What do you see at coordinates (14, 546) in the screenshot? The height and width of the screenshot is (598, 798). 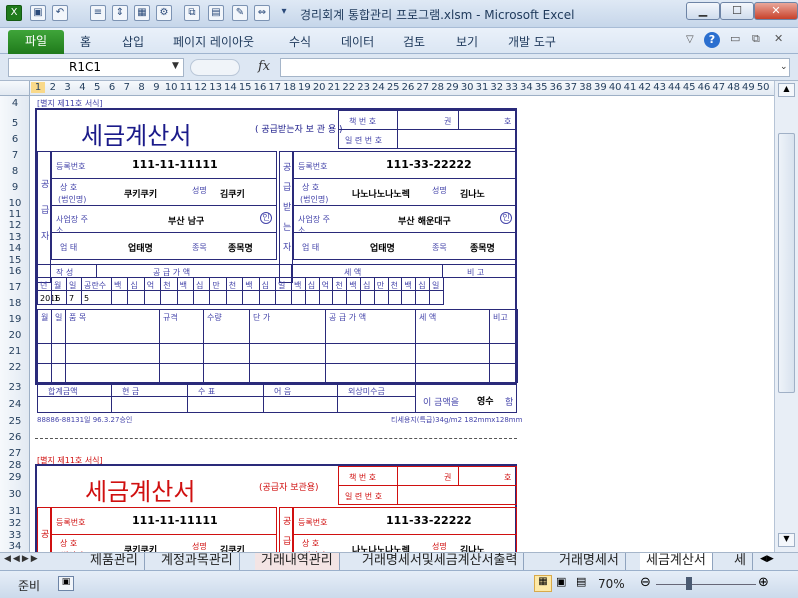 I see `row-header-cell: 34` at bounding box center [14, 546].